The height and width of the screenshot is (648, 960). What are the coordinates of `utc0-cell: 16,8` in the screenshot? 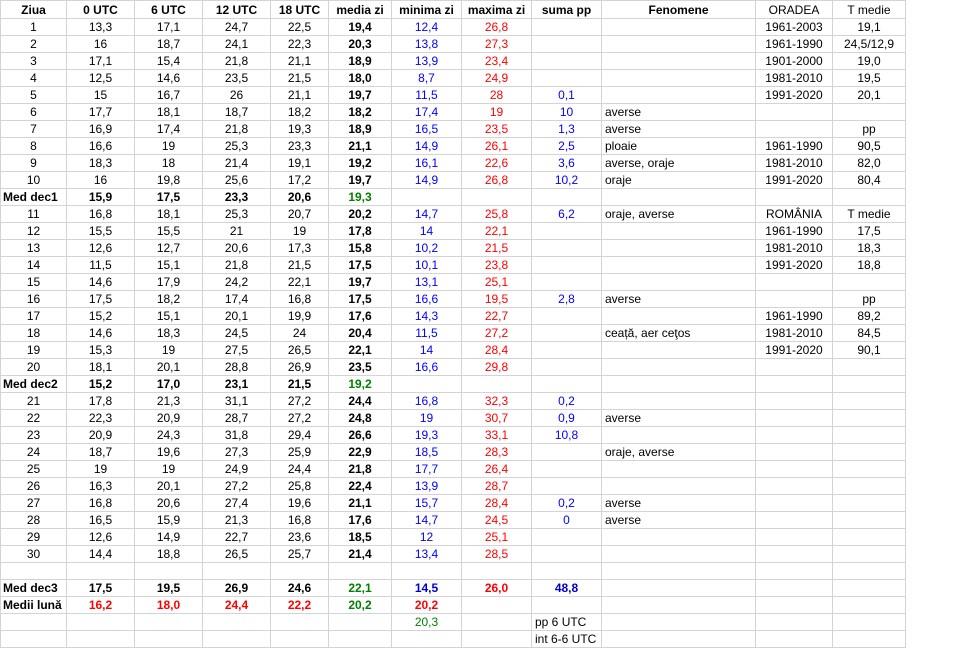 It's located at (100, 503).